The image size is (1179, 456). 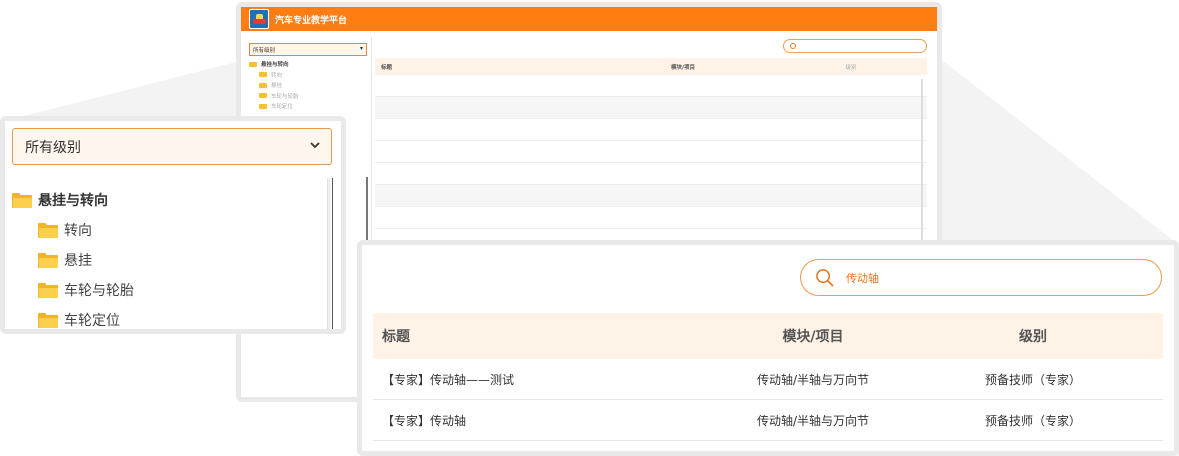 I want to click on tree-mini: 悬挂与转向 转向 悬挂 车轮与轮胎 车轮定位, so click(x=308, y=85).